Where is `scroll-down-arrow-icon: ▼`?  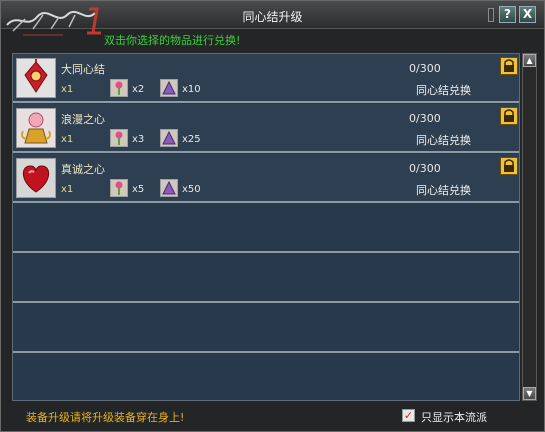 scroll-down-arrow-icon: ▼ is located at coordinates (529, 393).